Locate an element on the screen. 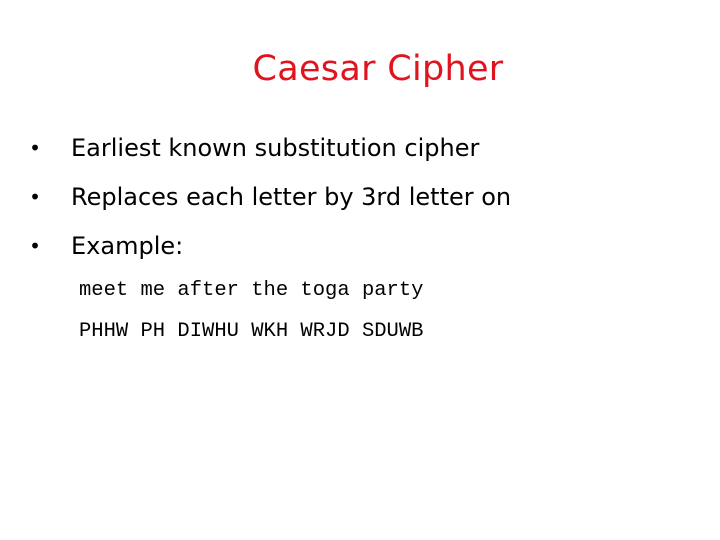  bullet-text: Replaces each letter by 3rd letter on is located at coordinates (291, 197).